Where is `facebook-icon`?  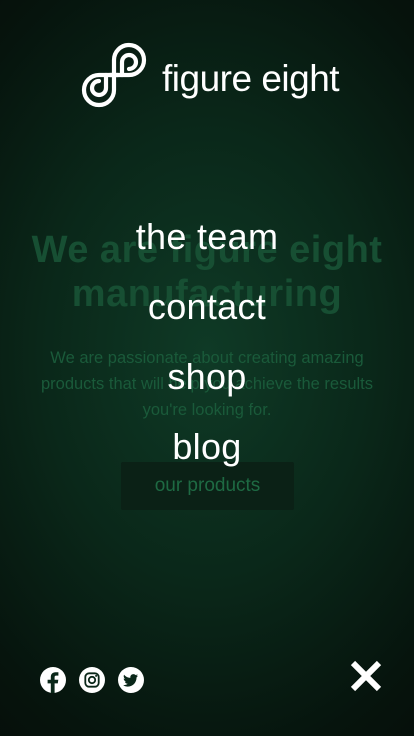
facebook-icon is located at coordinates (53, 680).